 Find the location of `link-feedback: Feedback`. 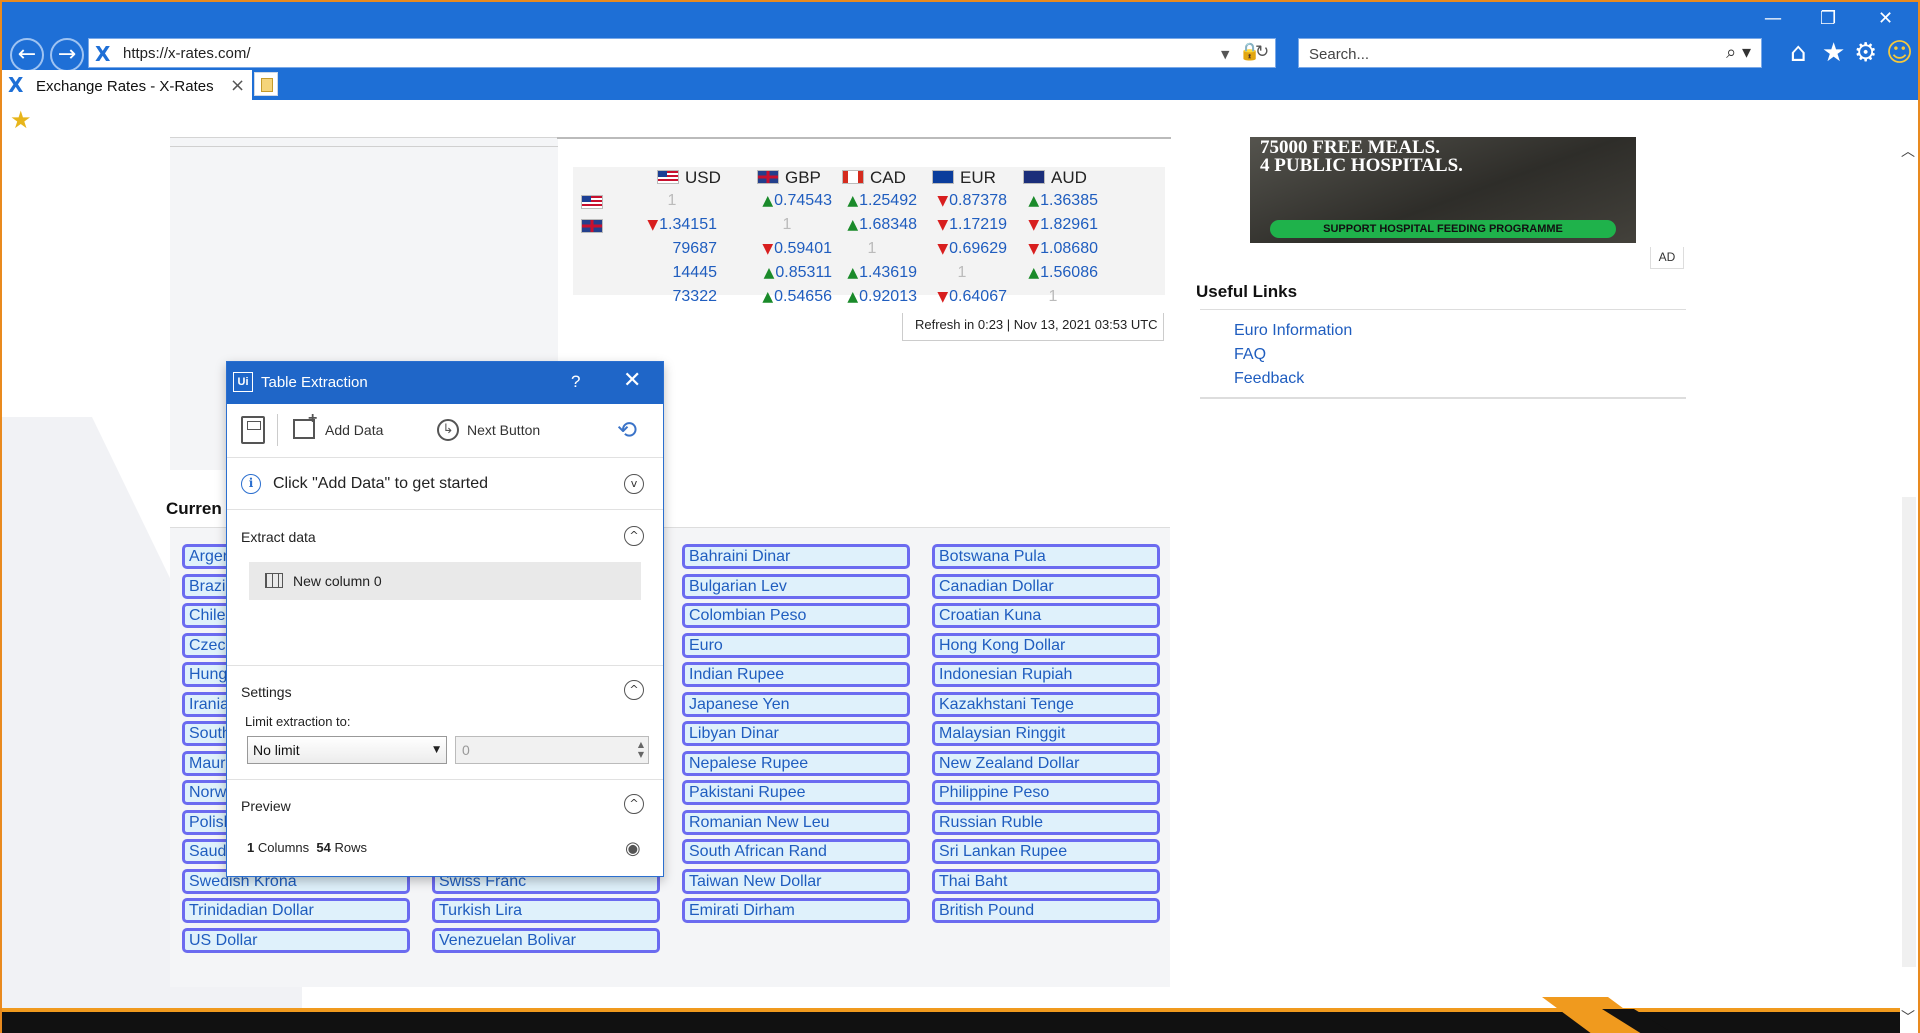

link-feedback: Feedback is located at coordinates (1269, 379).